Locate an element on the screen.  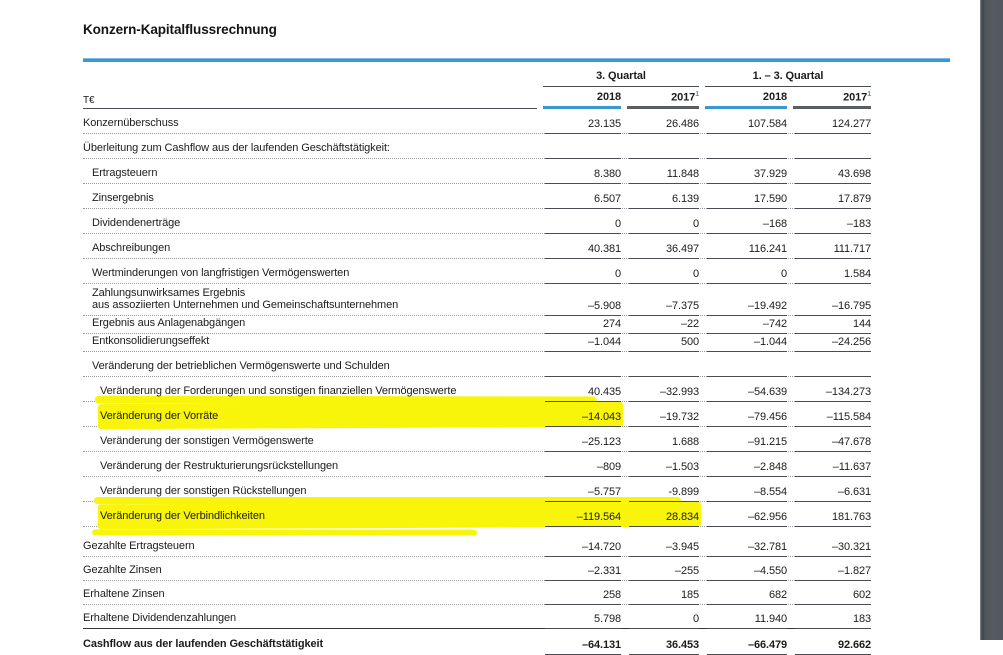
row-value: –809 is located at coordinates (579, 464).